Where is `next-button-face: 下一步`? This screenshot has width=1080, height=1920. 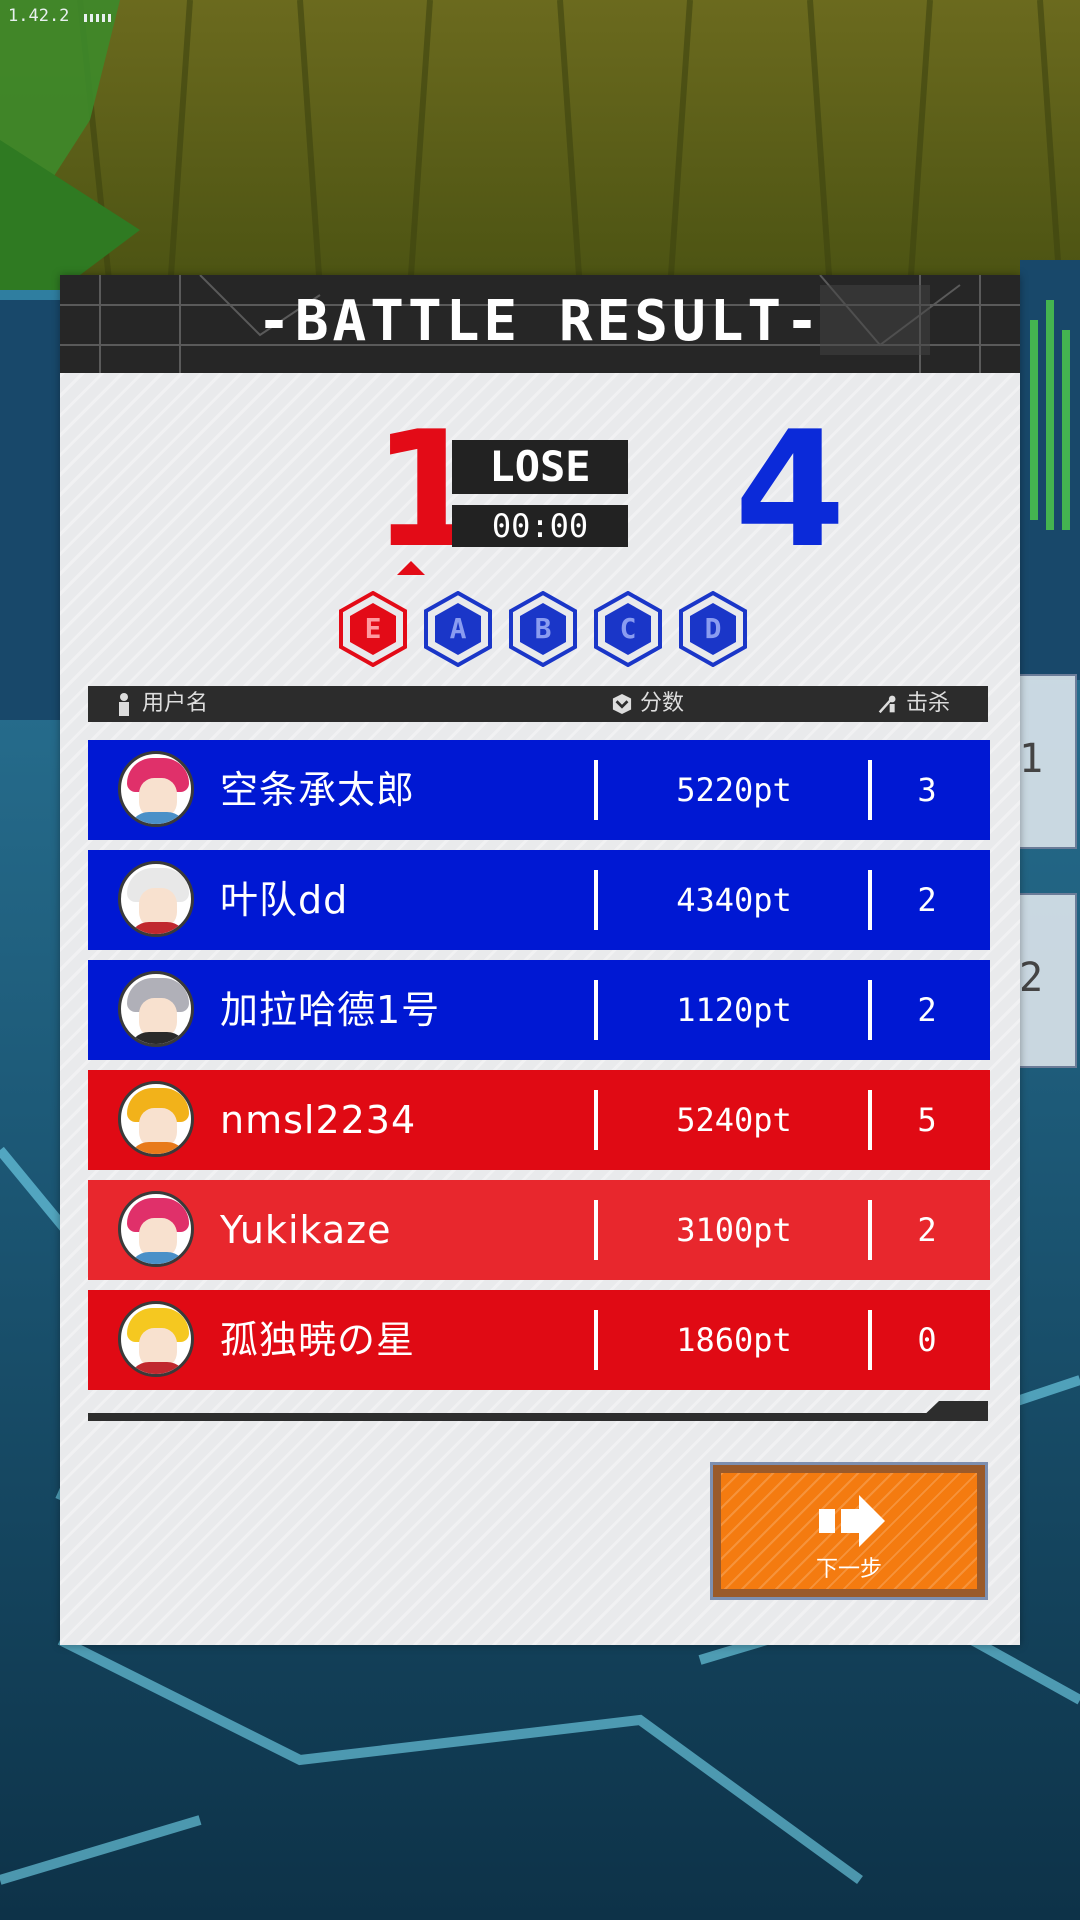
next-button-face: 下一步 is located at coordinates (849, 1531).